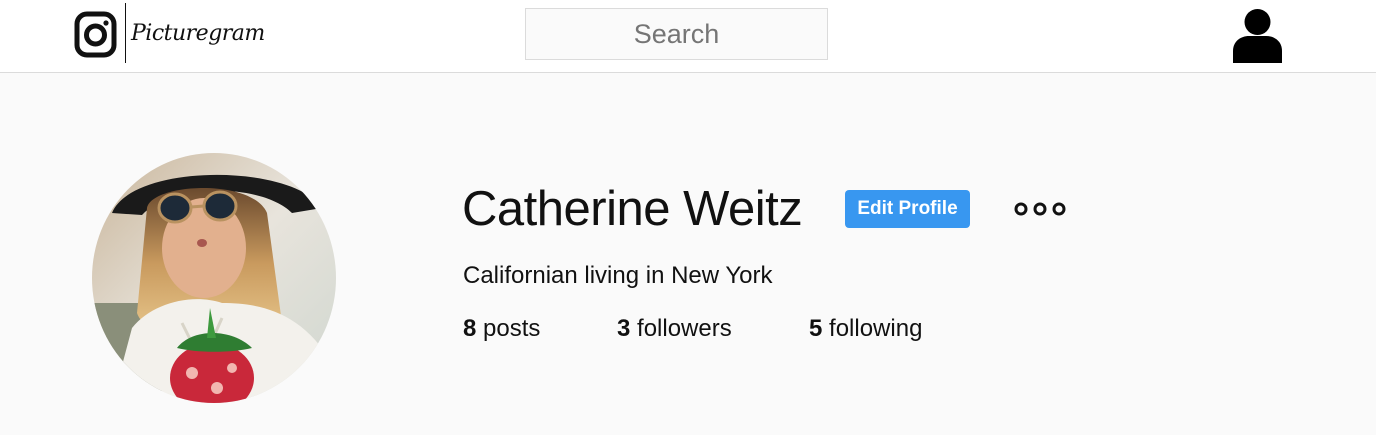  I want to click on profile-bio: Californian living in New York, so click(618, 275).